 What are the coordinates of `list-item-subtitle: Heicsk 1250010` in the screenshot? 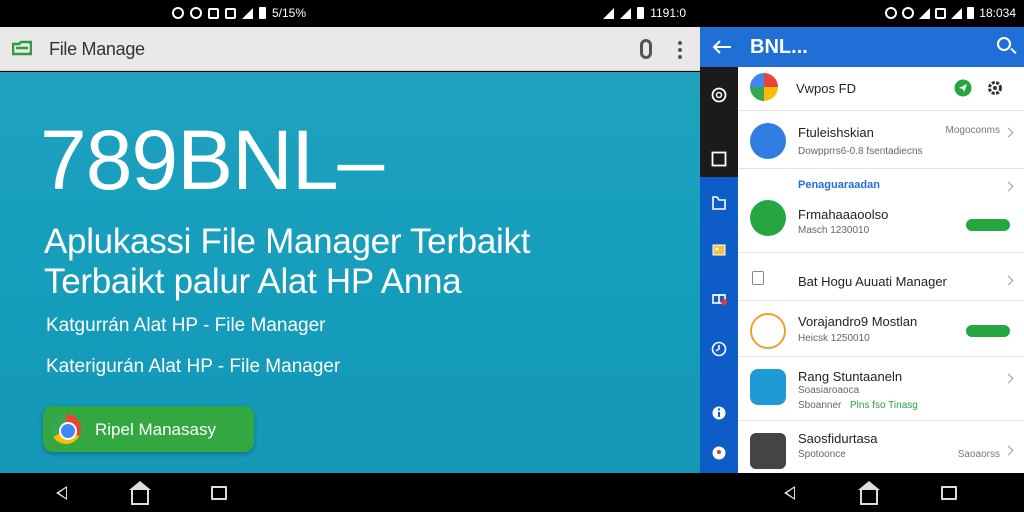 It's located at (834, 338).